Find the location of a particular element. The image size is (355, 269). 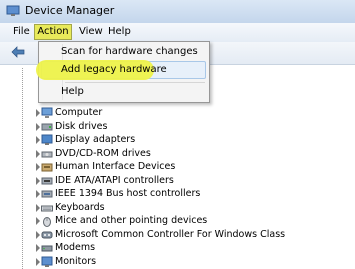

tree-item-label: IEEE 1394 Bus host controllers is located at coordinates (128, 193).